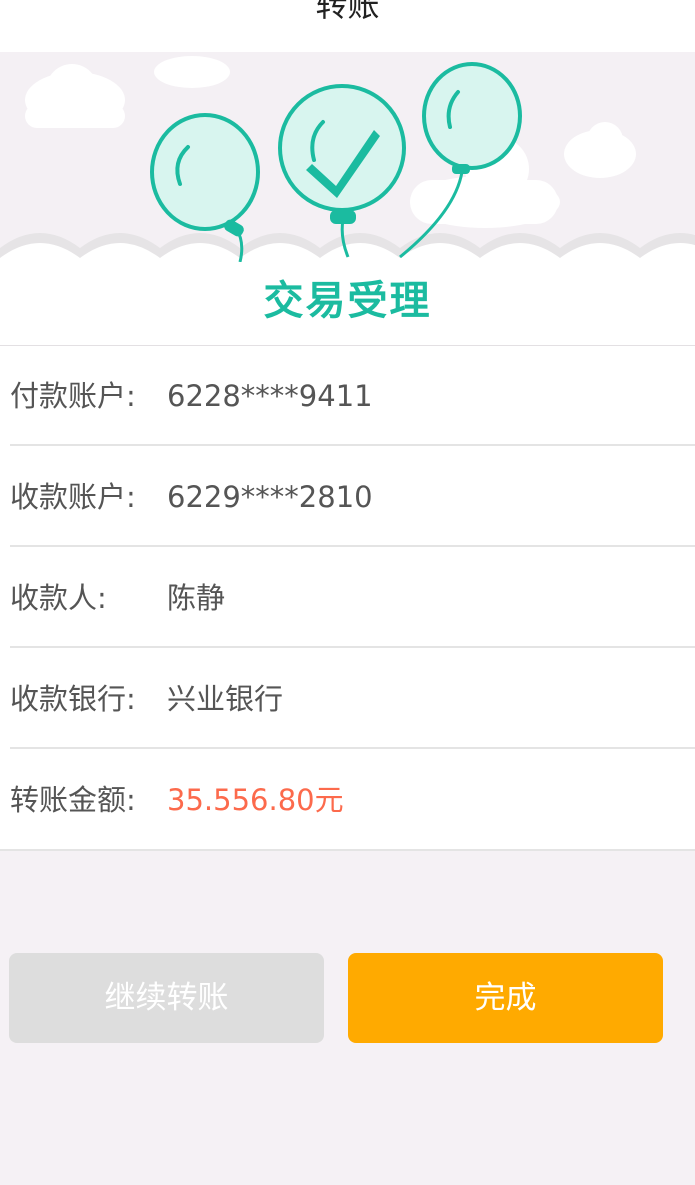 The height and width of the screenshot is (1185, 695). I want to click on row-value: 6229****2810, so click(270, 497).